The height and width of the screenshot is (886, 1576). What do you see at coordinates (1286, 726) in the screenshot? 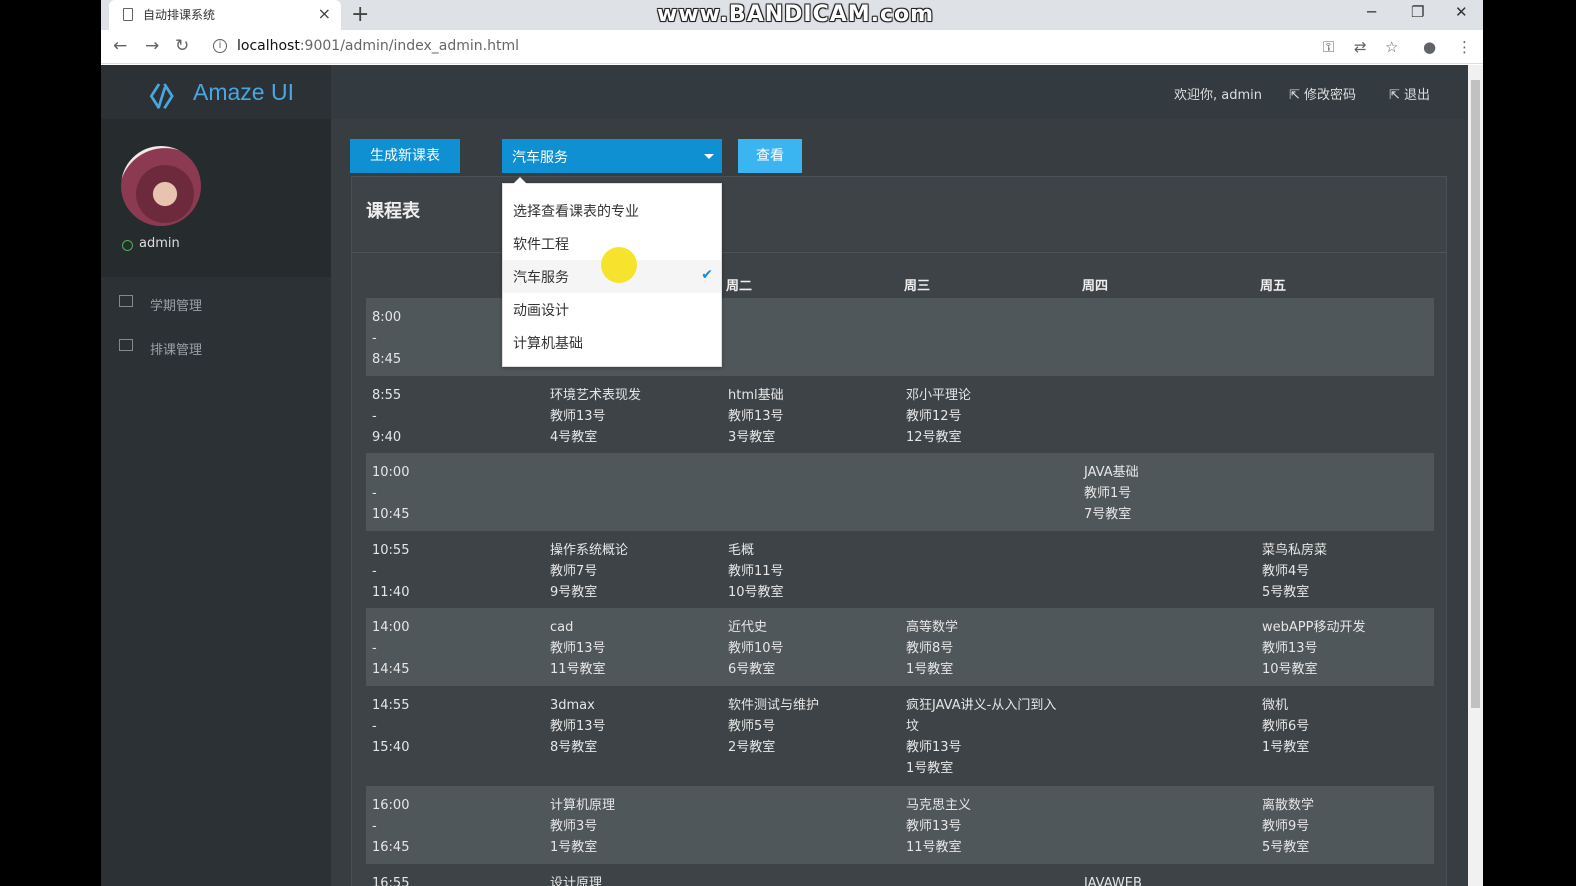
I see `cell-line: 教师6号` at bounding box center [1286, 726].